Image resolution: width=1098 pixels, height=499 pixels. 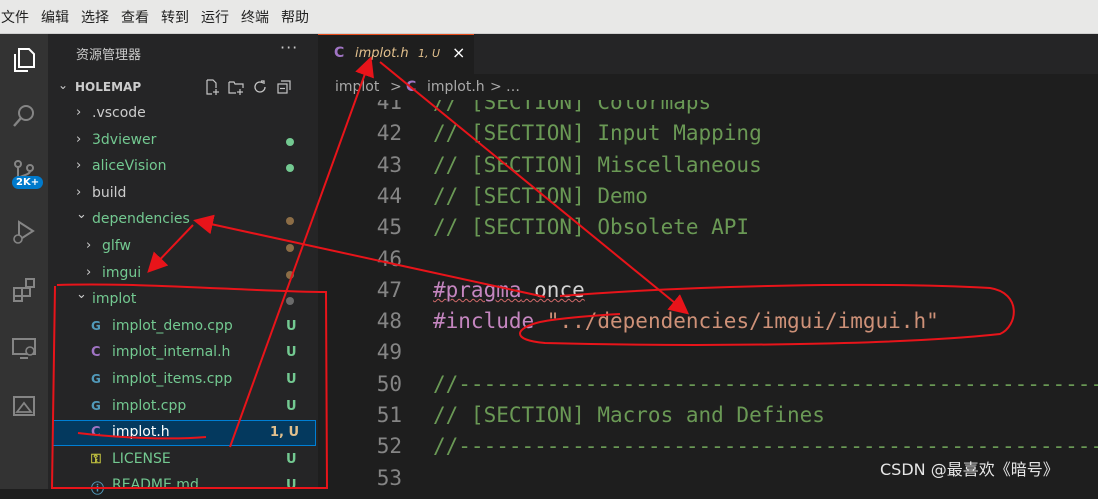 What do you see at coordinates (260, 87) in the screenshot?
I see `refresh-icon` at bounding box center [260, 87].